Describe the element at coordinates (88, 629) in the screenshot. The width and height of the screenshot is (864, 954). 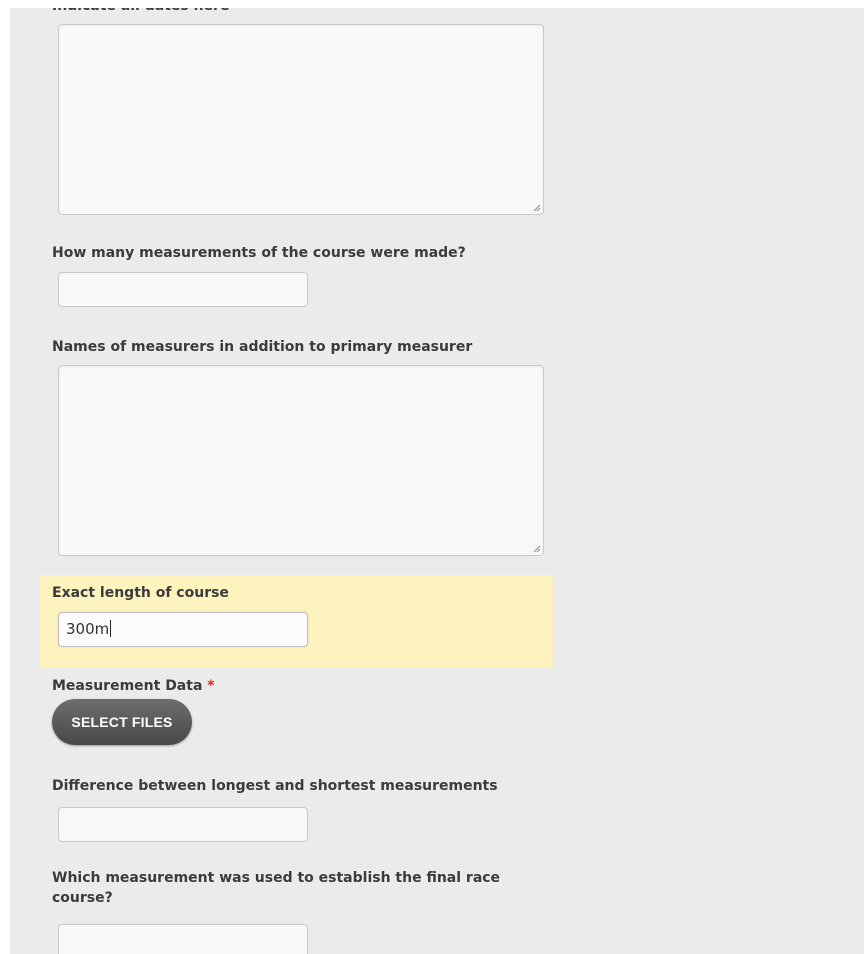
I see `exact-length-value: 300m` at that location.